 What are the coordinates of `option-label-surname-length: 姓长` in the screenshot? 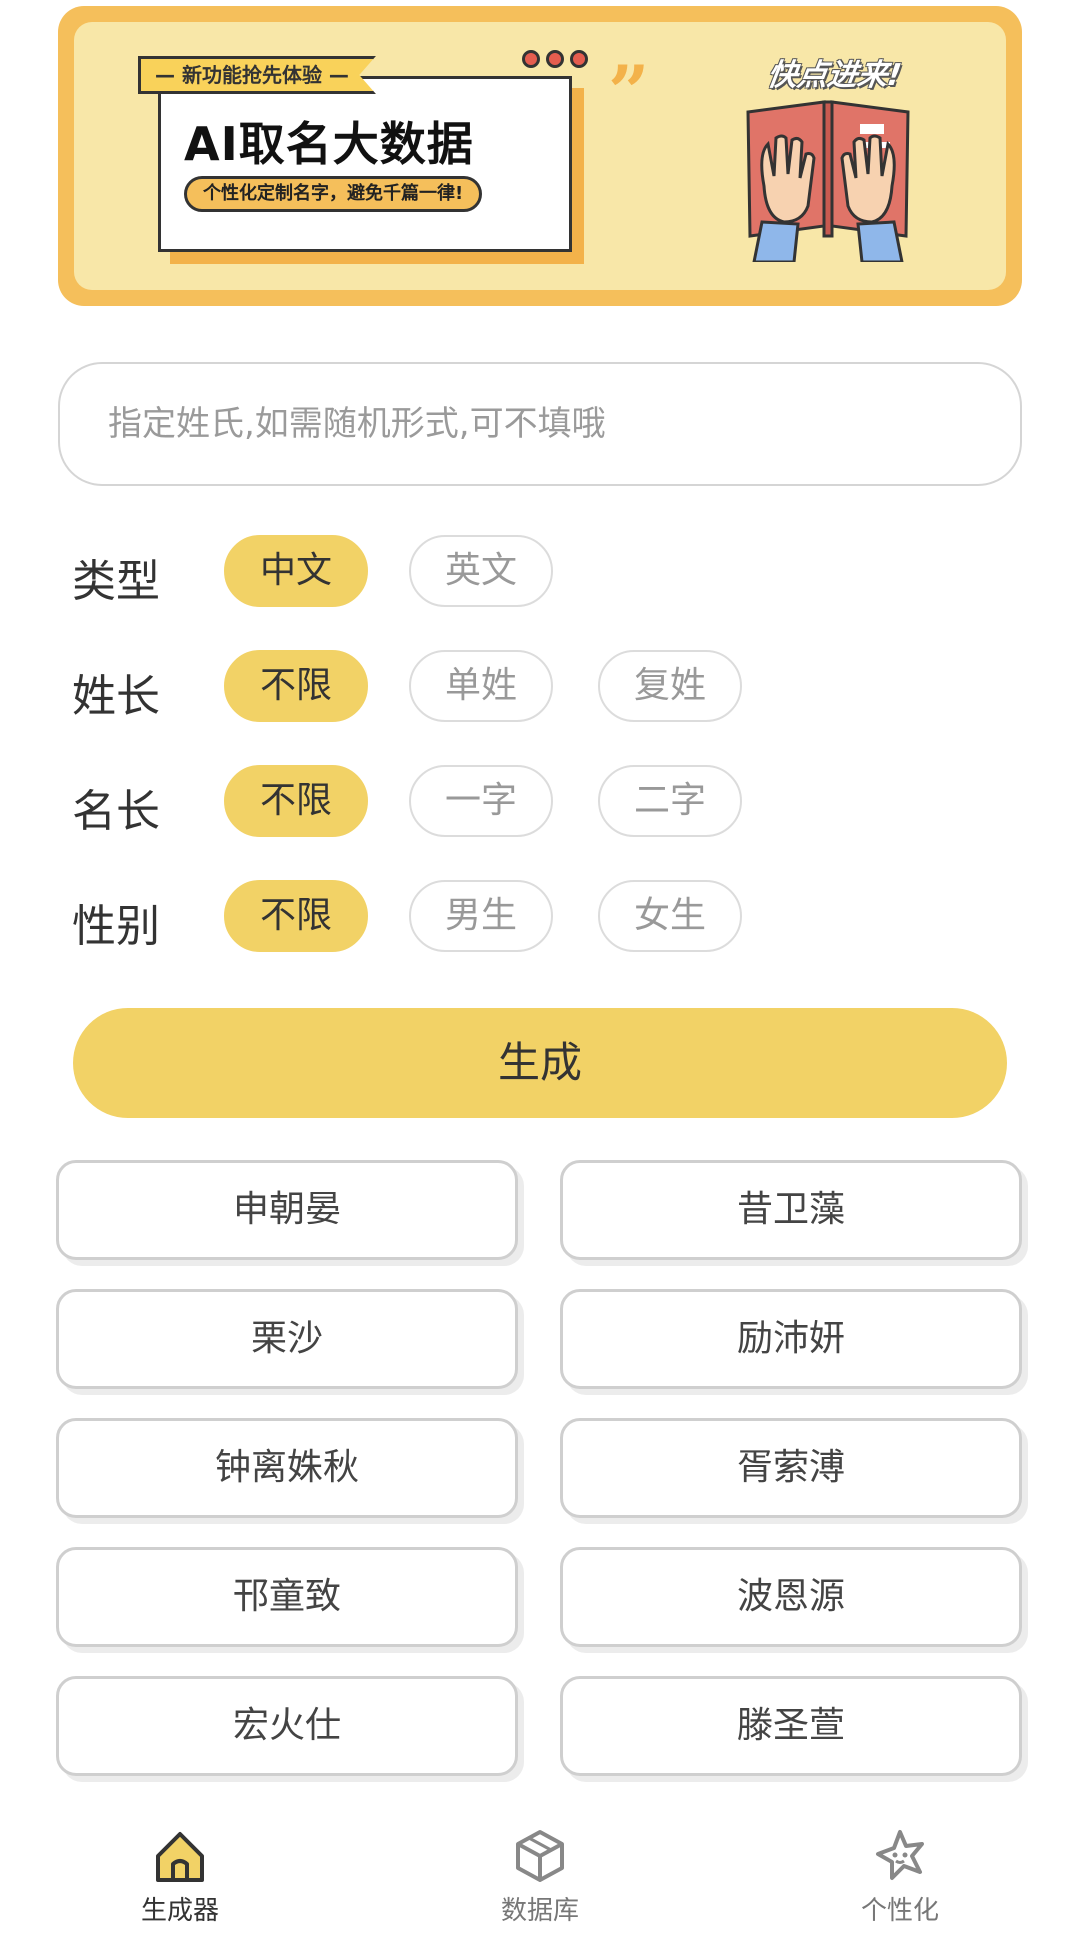 It's located at (116, 696).